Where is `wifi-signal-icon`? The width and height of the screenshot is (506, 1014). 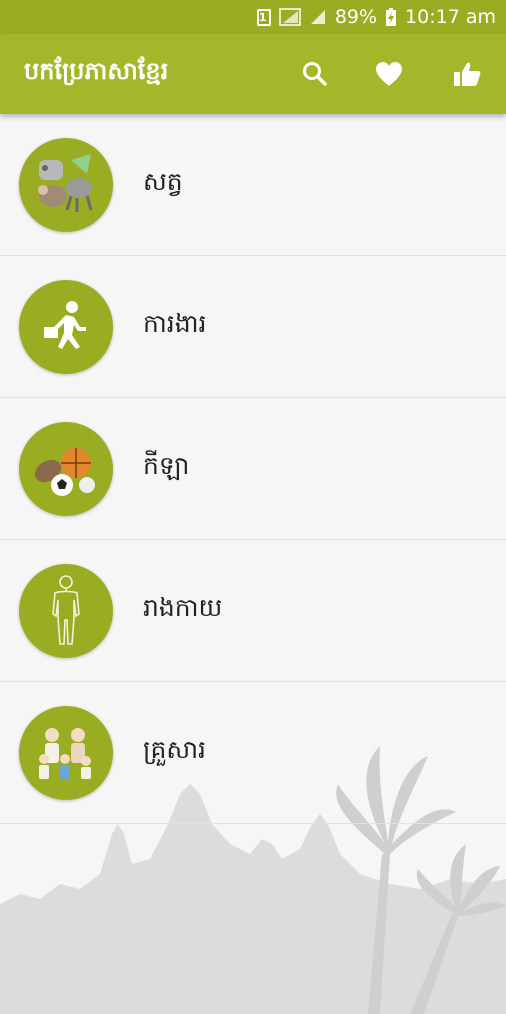
wifi-signal-icon is located at coordinates (290, 17).